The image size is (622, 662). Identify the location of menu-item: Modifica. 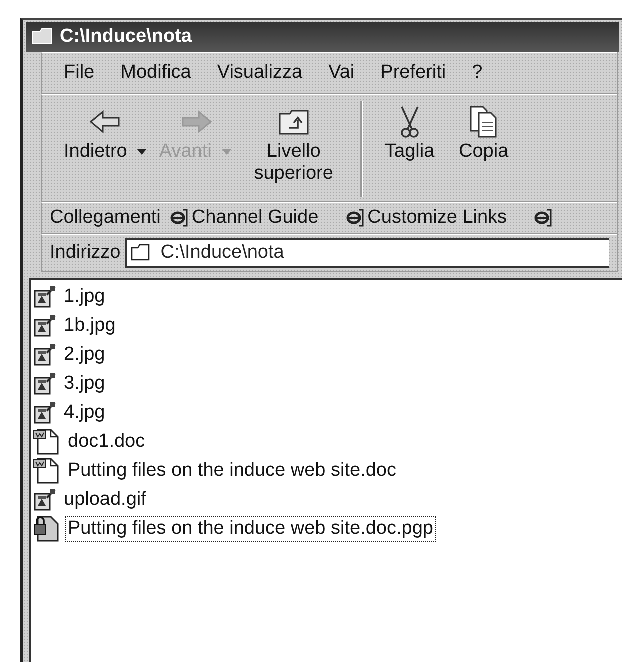
(156, 73).